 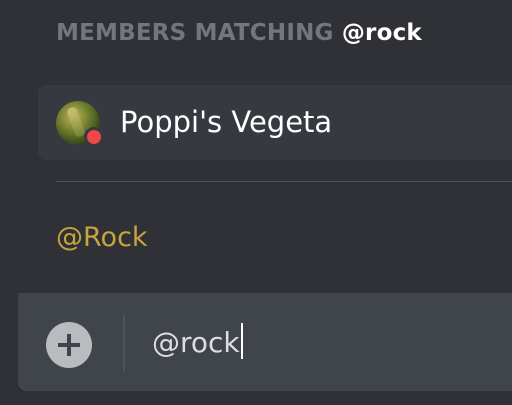 I want to click on avatar-image, so click(x=76, y=122).